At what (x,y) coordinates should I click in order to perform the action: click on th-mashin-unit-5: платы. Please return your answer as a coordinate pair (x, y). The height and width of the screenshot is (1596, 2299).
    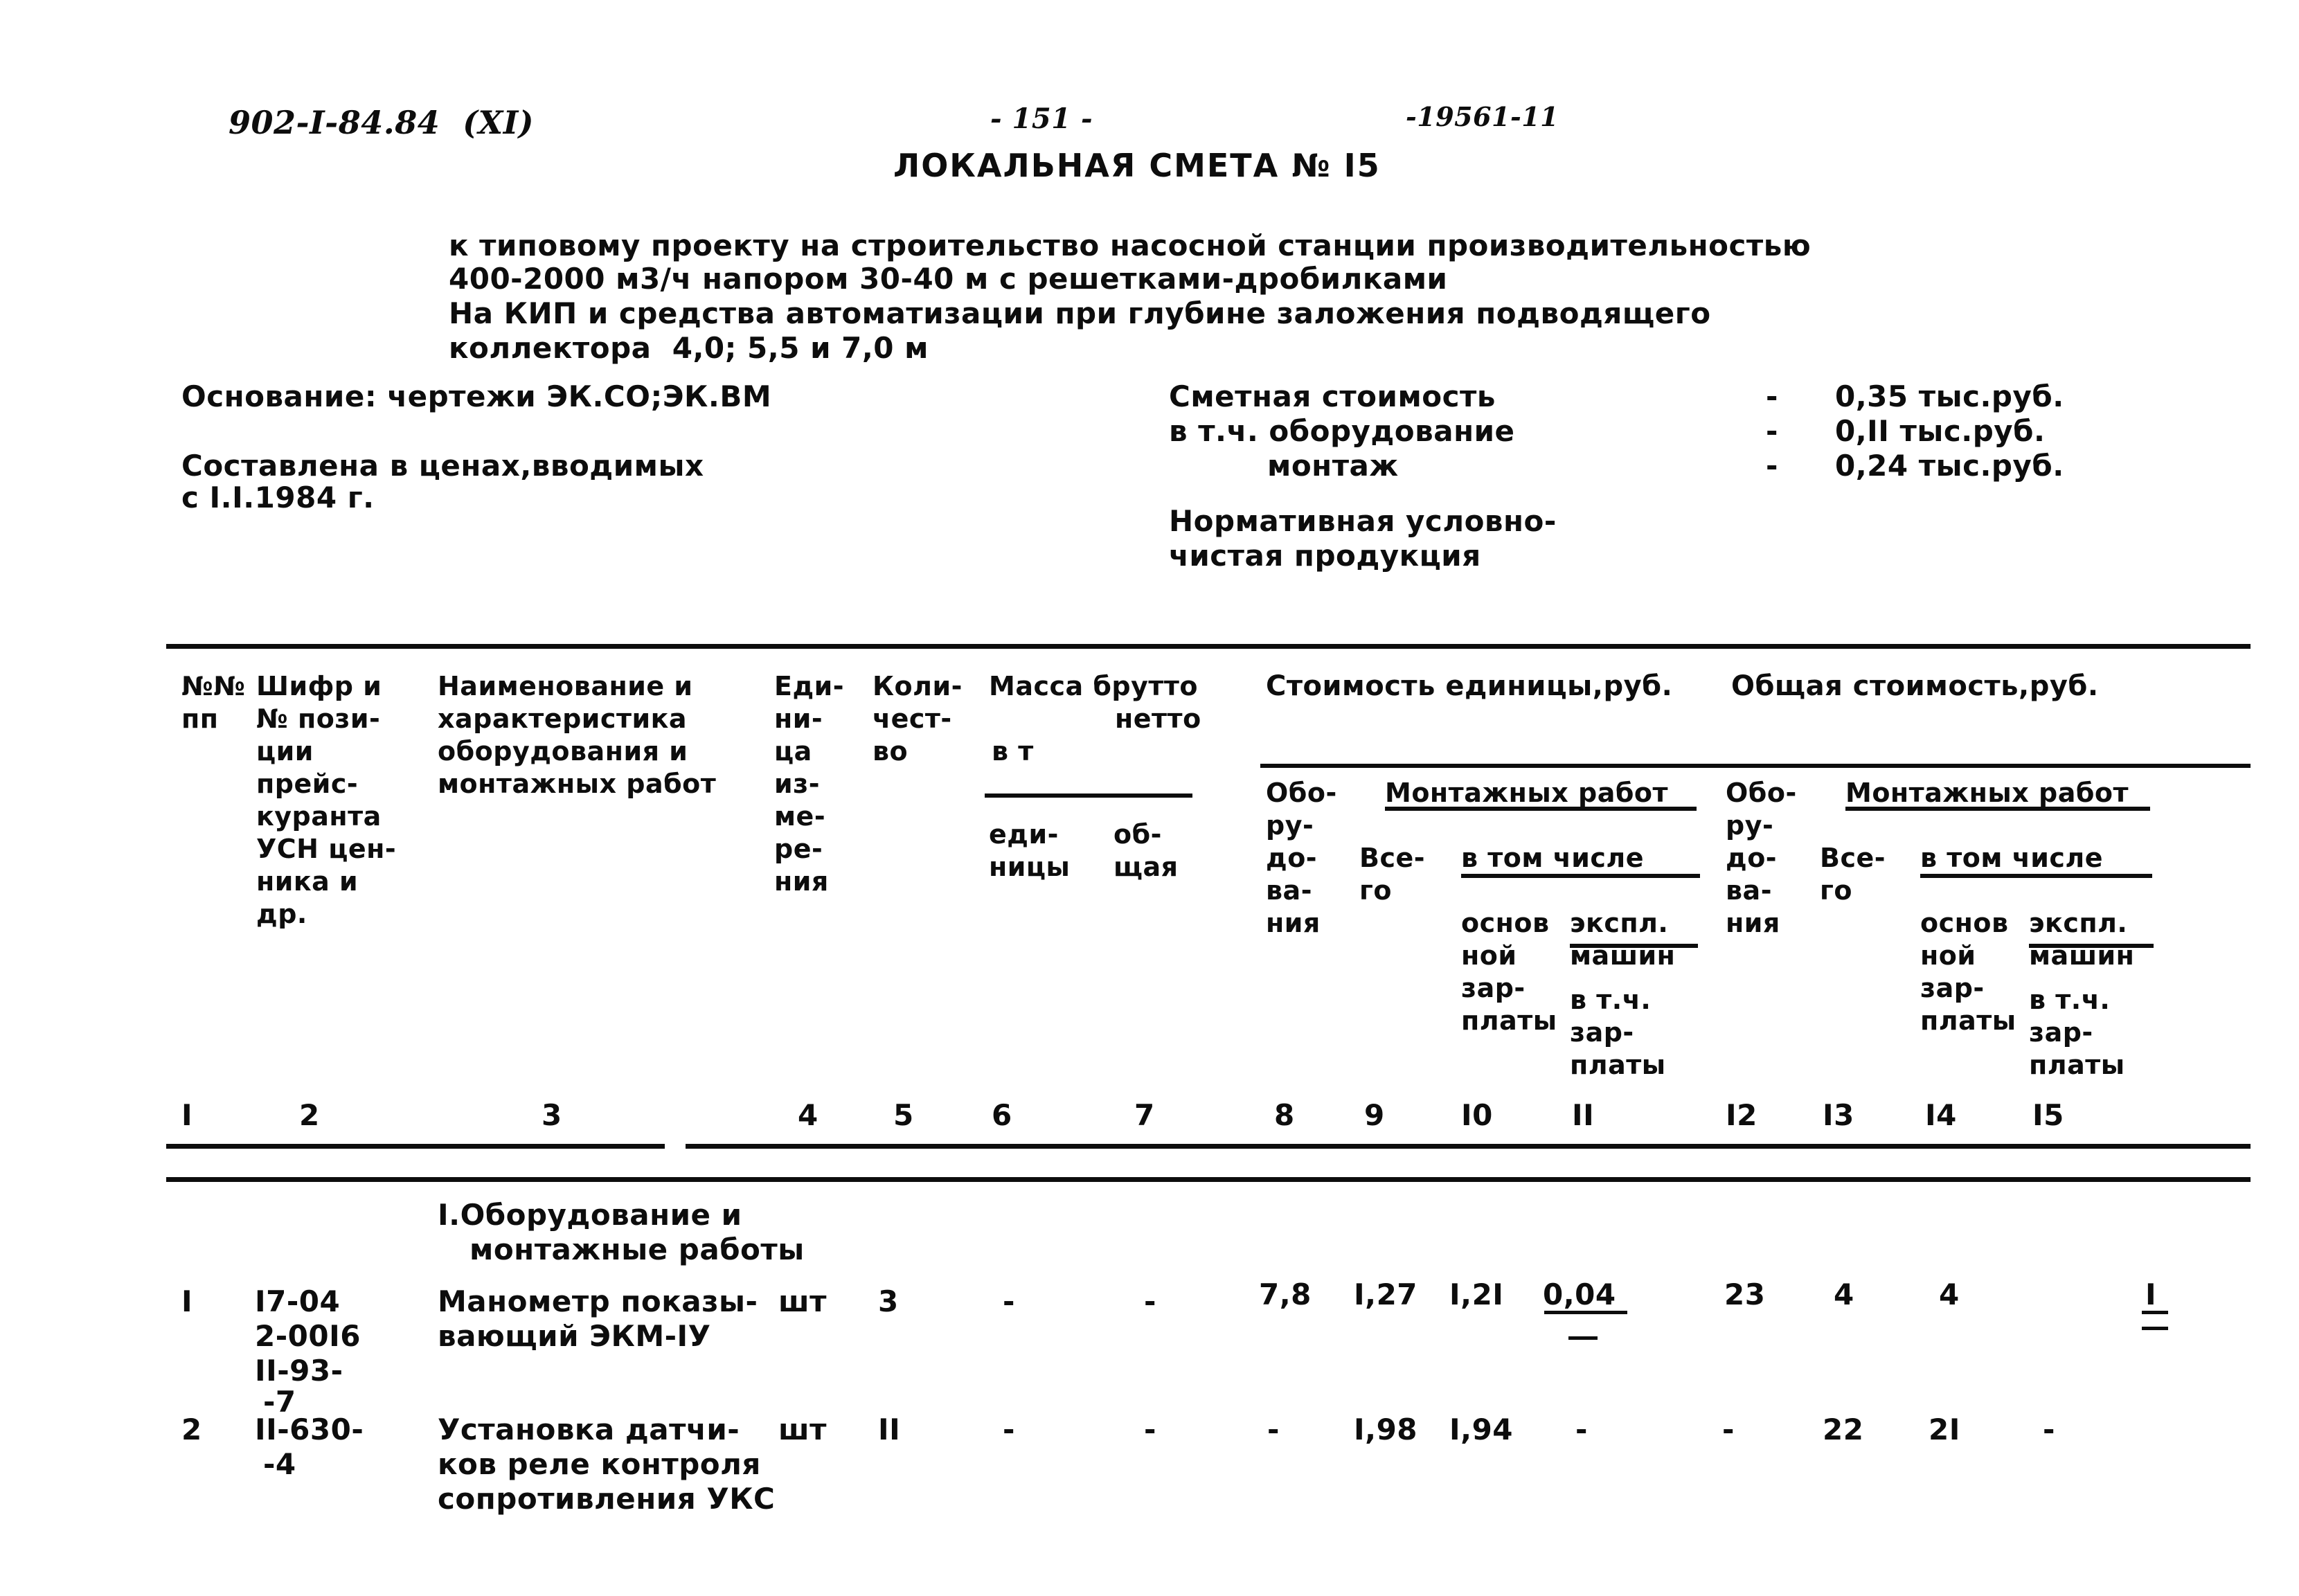
    Looking at the image, I should click on (1618, 1065).